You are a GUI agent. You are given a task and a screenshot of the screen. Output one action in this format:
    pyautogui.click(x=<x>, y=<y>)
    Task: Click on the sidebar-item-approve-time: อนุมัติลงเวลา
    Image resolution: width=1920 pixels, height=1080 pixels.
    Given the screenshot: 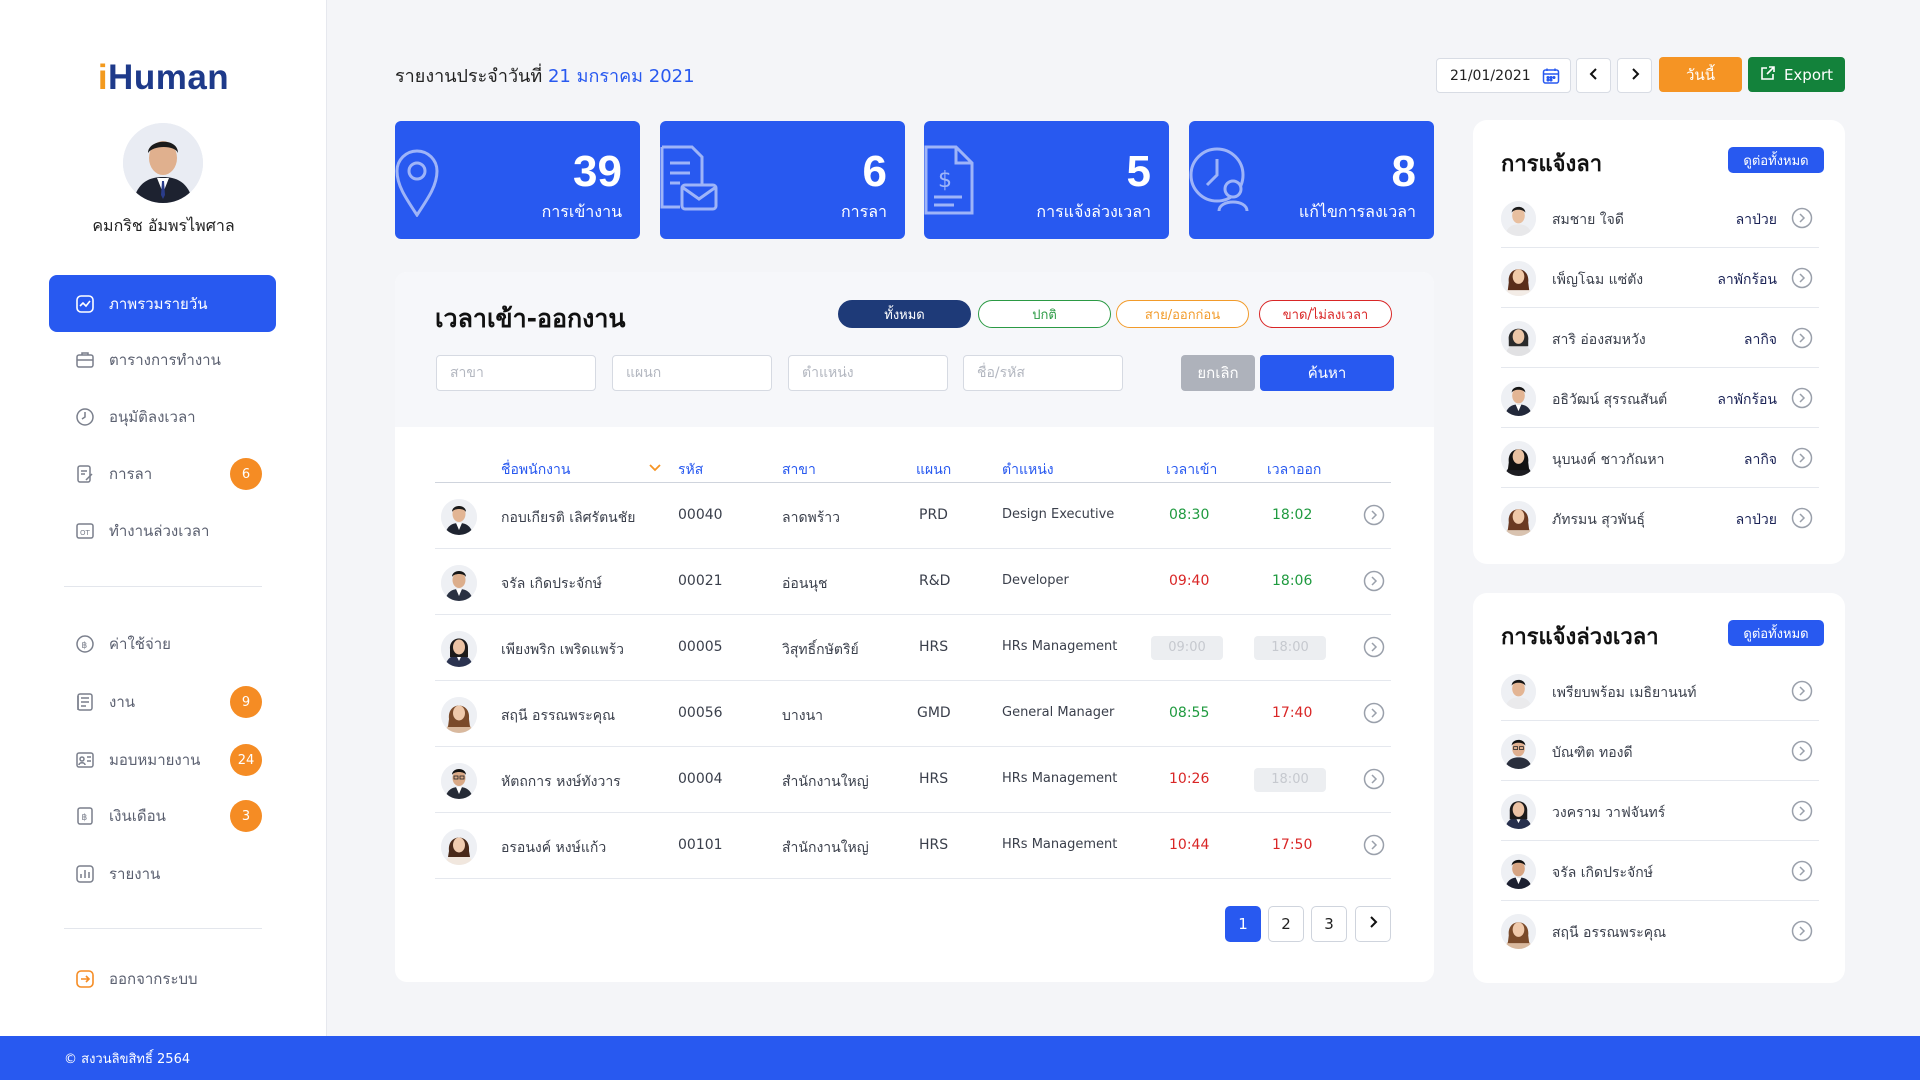 What is the action you would take?
    pyautogui.click(x=162, y=416)
    